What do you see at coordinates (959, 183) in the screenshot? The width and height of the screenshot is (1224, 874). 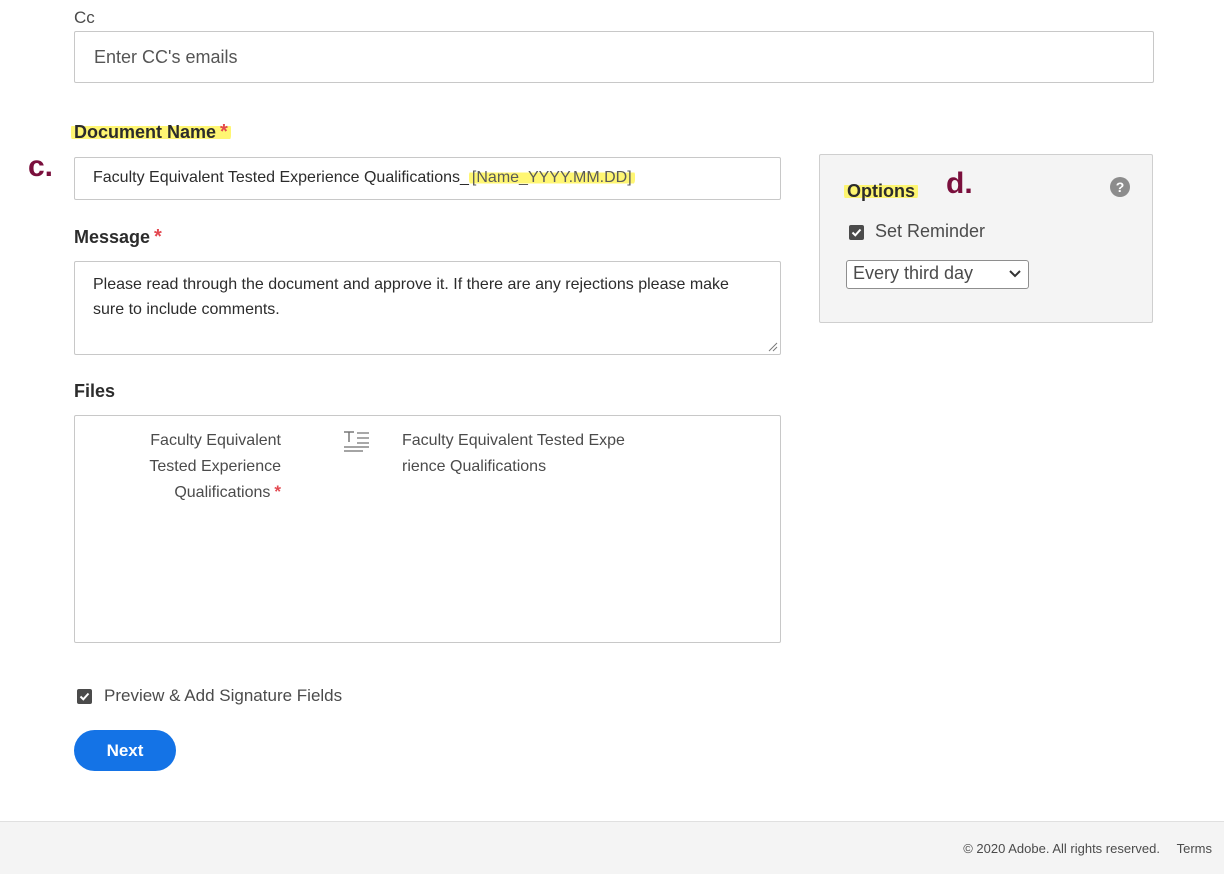 I see `annotation-marker-d: d.` at bounding box center [959, 183].